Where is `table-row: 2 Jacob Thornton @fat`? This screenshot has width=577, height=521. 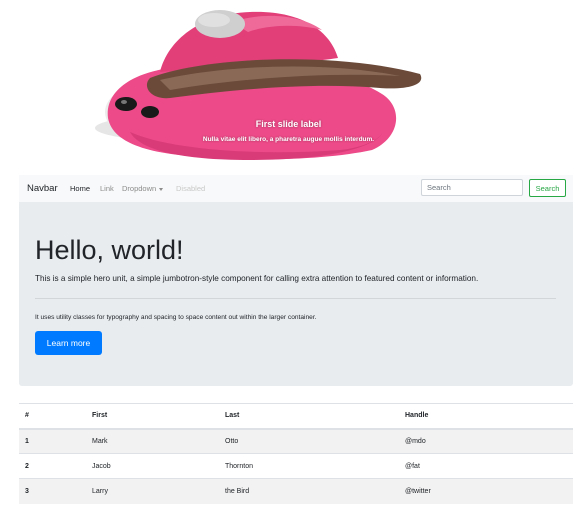
table-row: 2 Jacob Thornton @fat is located at coordinates (296, 466).